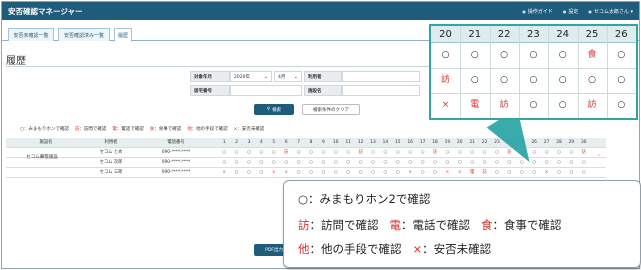 Image resolution: width=641 pixels, height=270 pixels. I want to click on day-header: 19, so click(447, 142).